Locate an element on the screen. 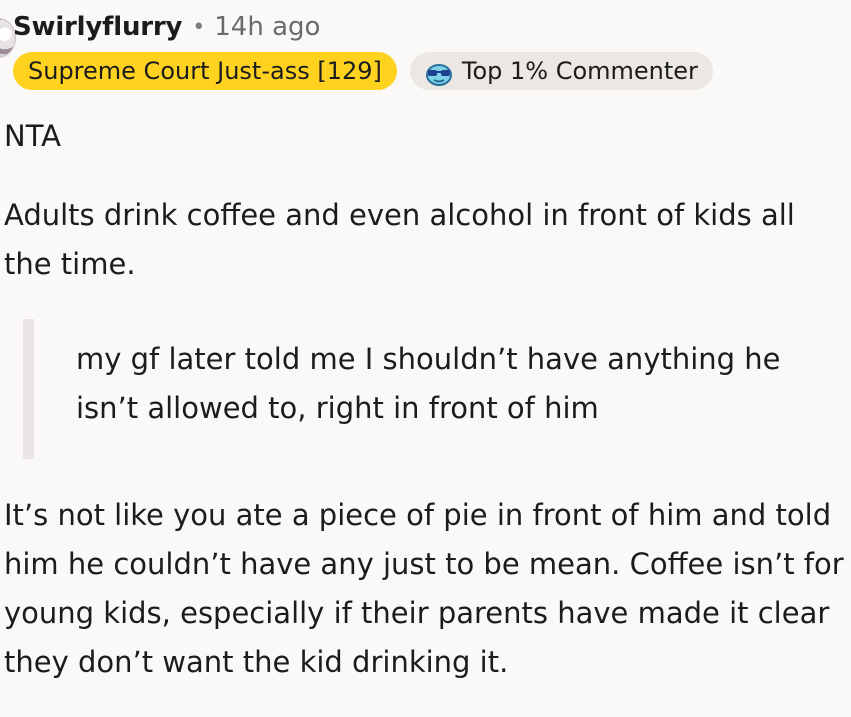 Image resolution: width=851 pixels, height=717 pixels. sunglasses-face-icon is located at coordinates (439, 72).